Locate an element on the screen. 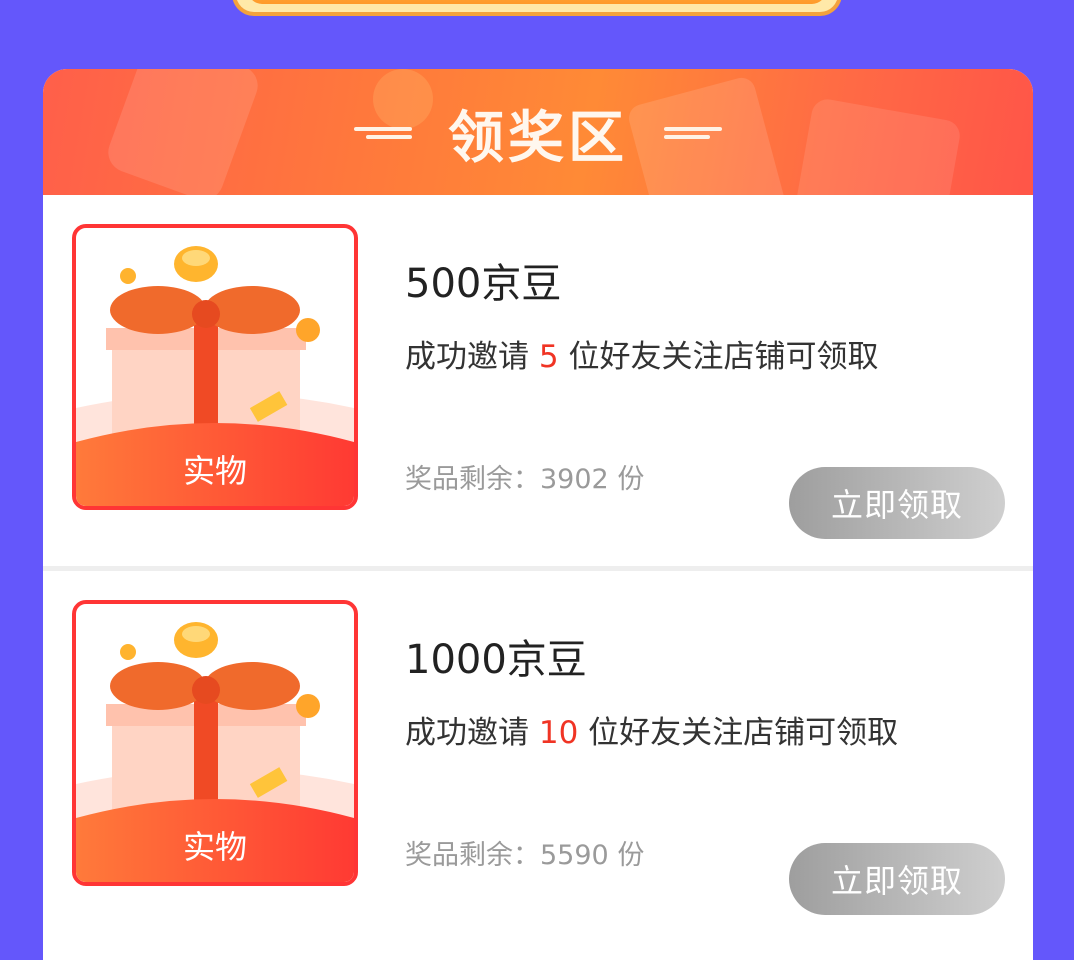  invite-count: 10 is located at coordinates (558, 733).